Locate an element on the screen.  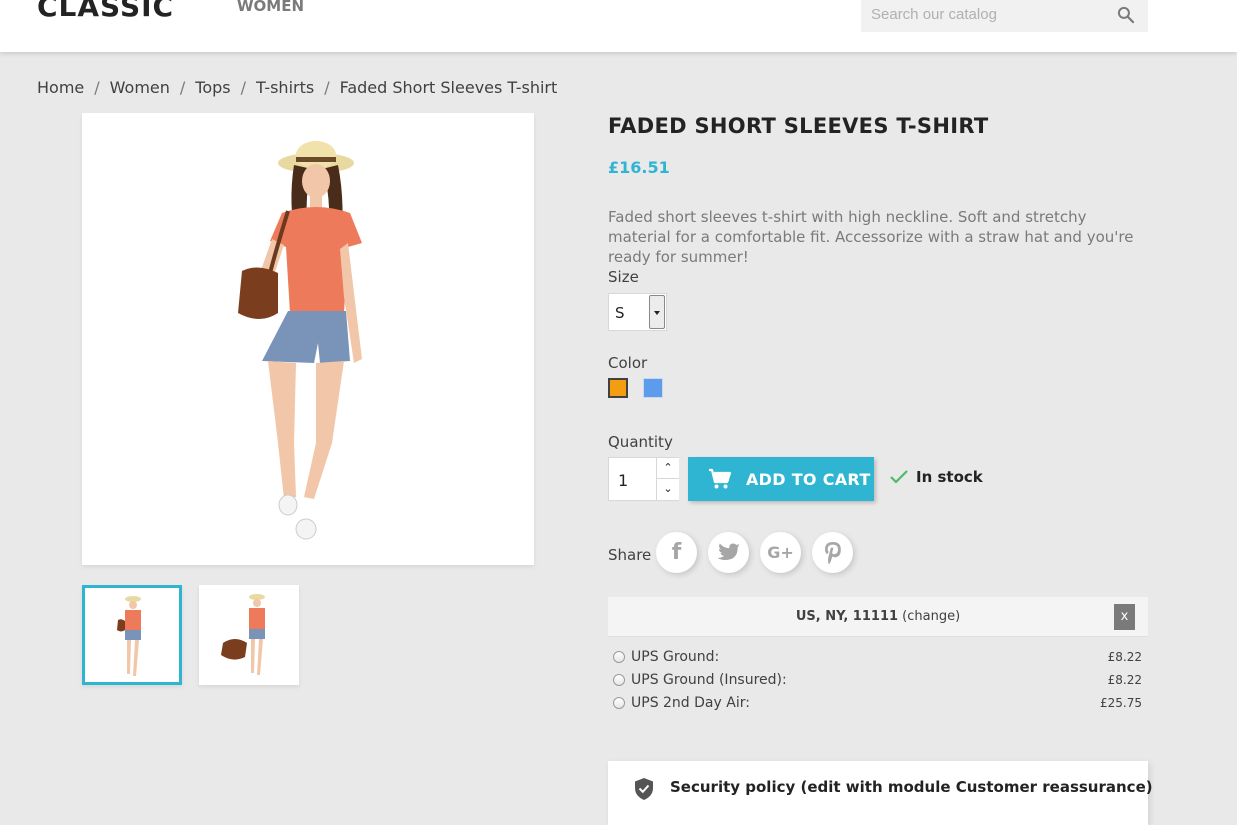
pinterest-icon is located at coordinates (832, 552).